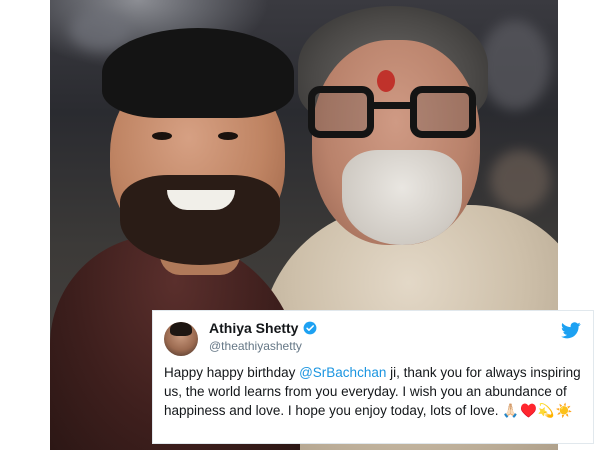  Describe the element at coordinates (342, 372) in the screenshot. I see `mention-link: @SrBachchan` at that location.